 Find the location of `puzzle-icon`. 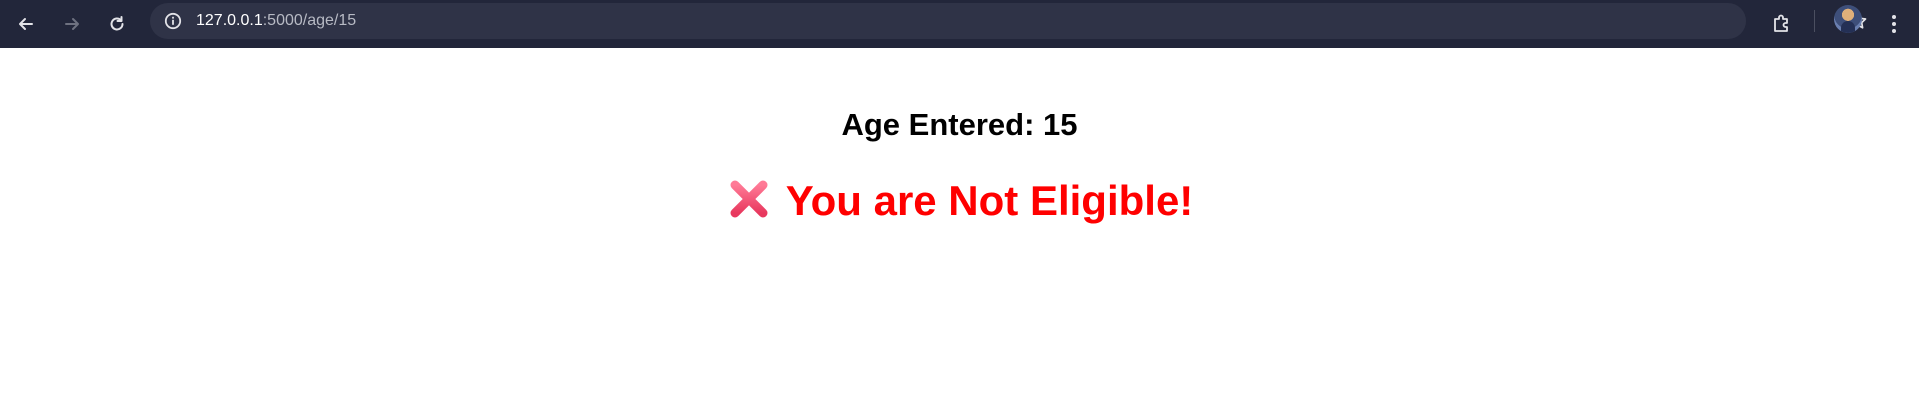

puzzle-icon is located at coordinates (1781, 23).